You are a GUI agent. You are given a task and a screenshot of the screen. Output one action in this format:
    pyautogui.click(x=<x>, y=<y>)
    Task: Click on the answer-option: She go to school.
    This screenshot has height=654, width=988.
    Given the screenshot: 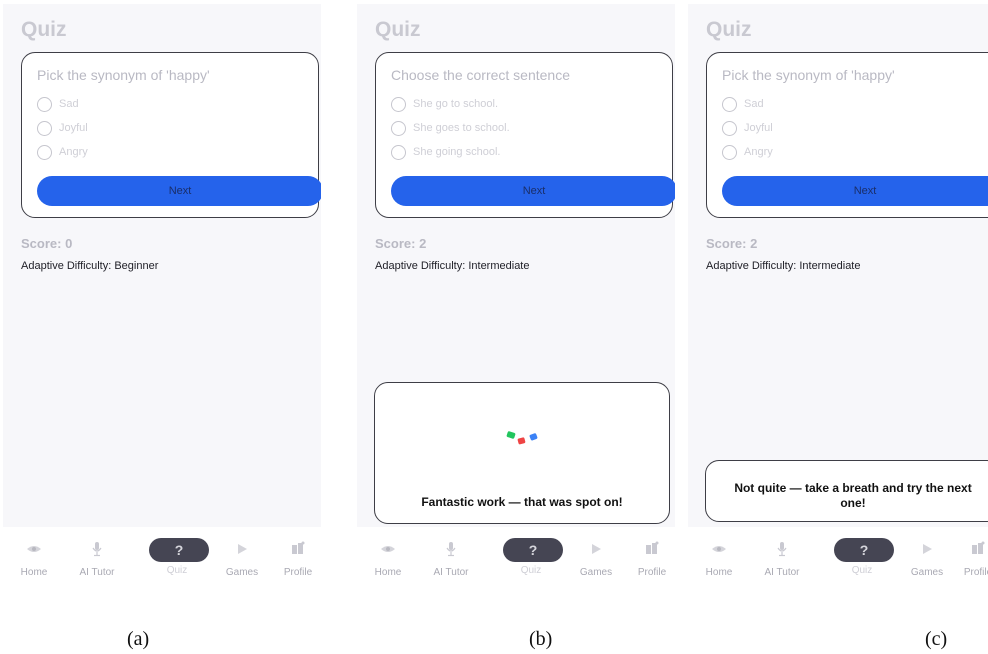 What is the action you would take?
    pyautogui.click(x=444, y=104)
    